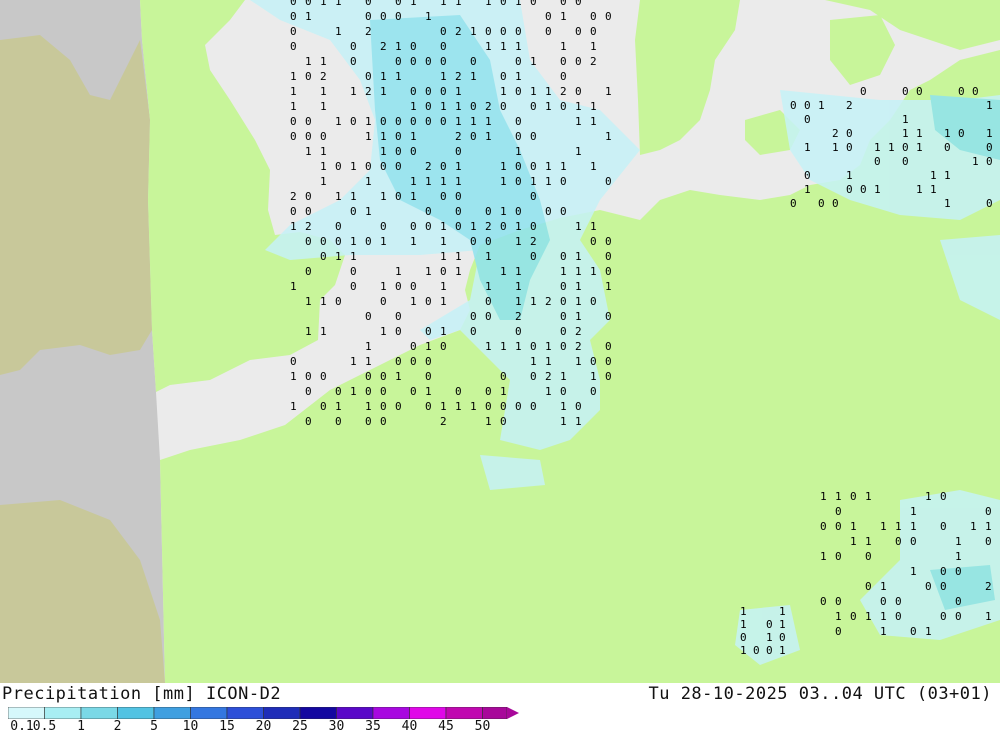  What do you see at coordinates (190, 726) in the screenshot?
I see `color-scale-tick-label: 10` at bounding box center [190, 726].